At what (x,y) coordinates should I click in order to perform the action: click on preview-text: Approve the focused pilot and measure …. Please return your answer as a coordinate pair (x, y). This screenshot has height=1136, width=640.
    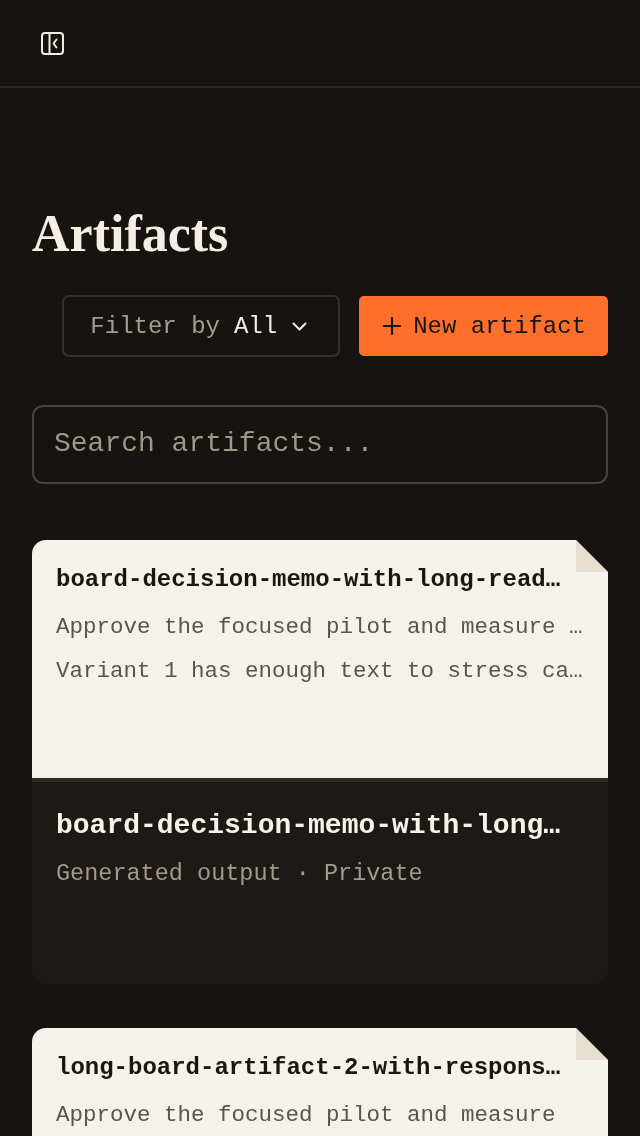
    Looking at the image, I should click on (320, 627).